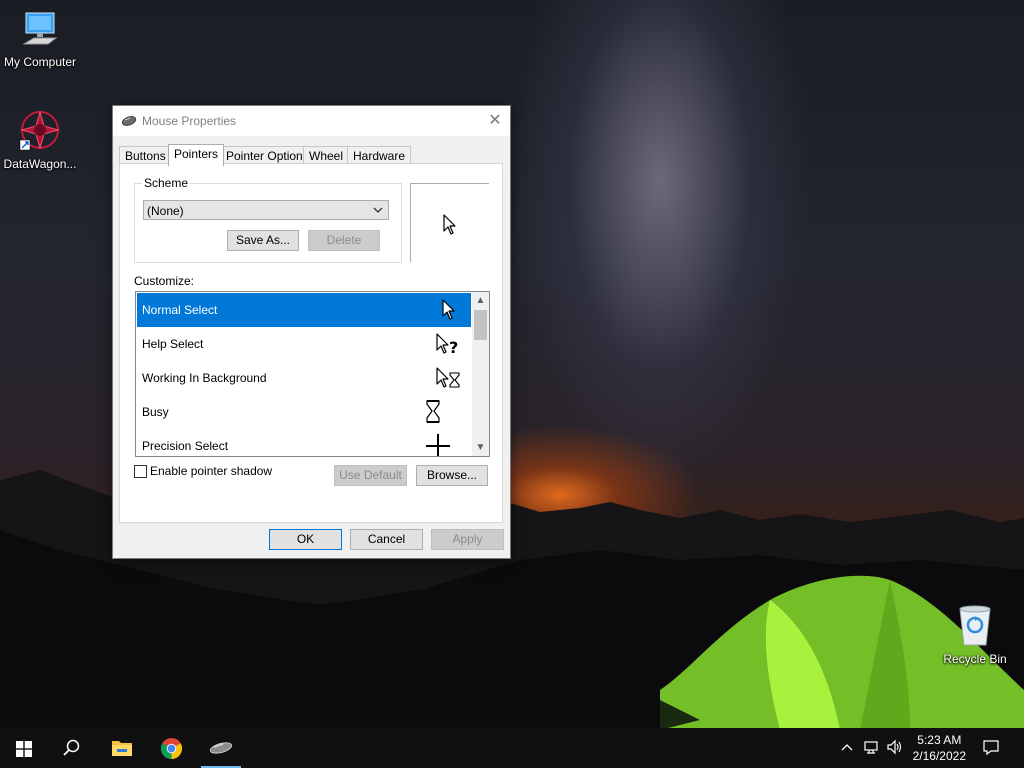 This screenshot has width=1024, height=768. What do you see at coordinates (173, 344) in the screenshot?
I see `list-item-label: Help Select` at bounding box center [173, 344].